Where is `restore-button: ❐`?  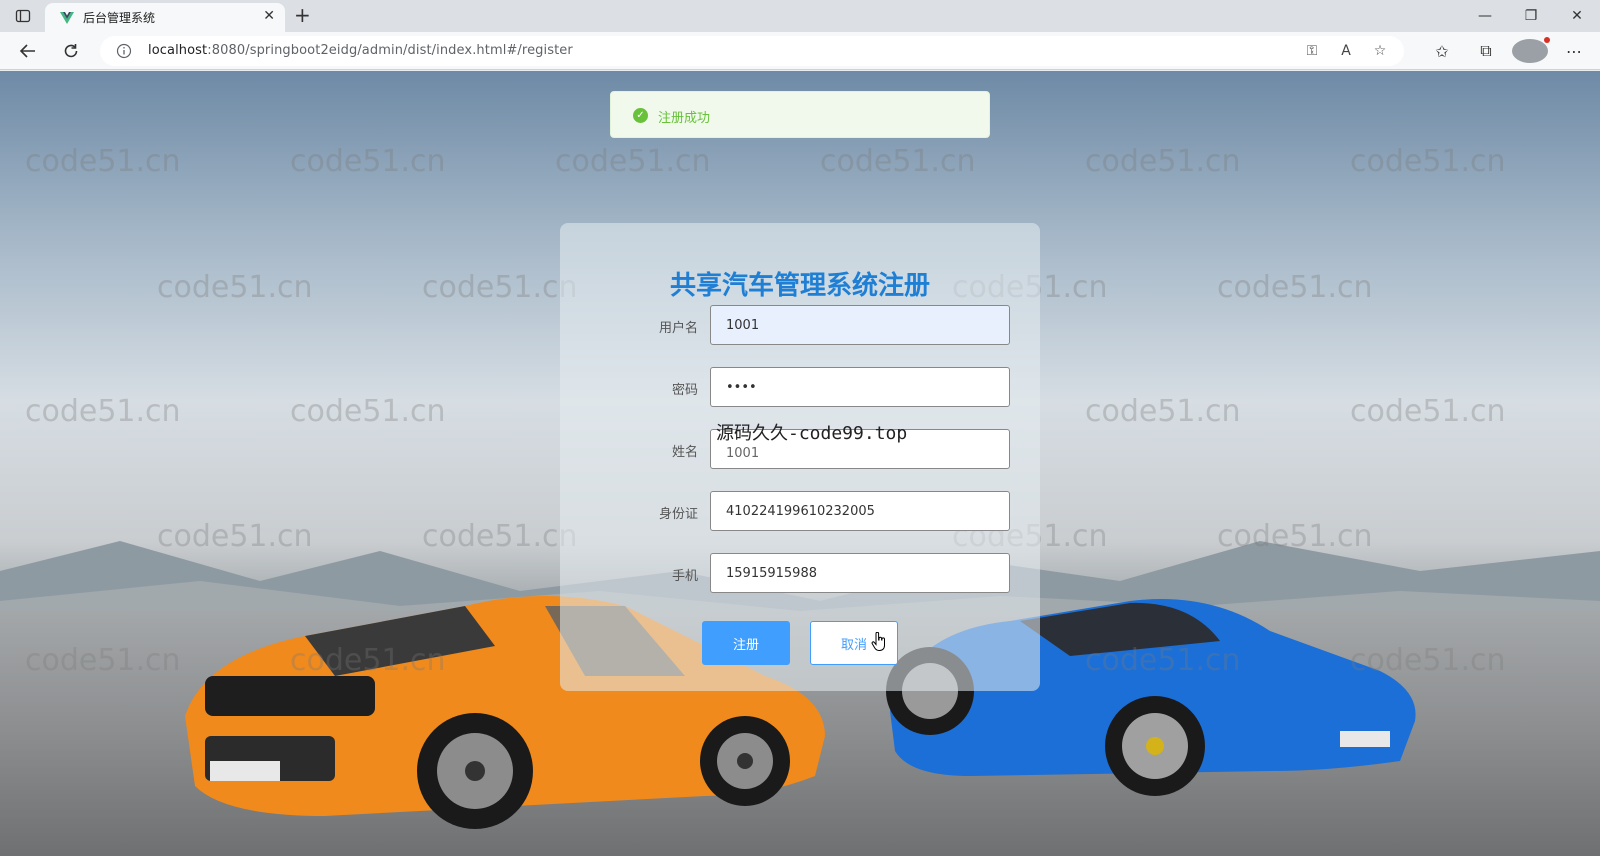 restore-button: ❐ is located at coordinates (1531, 16).